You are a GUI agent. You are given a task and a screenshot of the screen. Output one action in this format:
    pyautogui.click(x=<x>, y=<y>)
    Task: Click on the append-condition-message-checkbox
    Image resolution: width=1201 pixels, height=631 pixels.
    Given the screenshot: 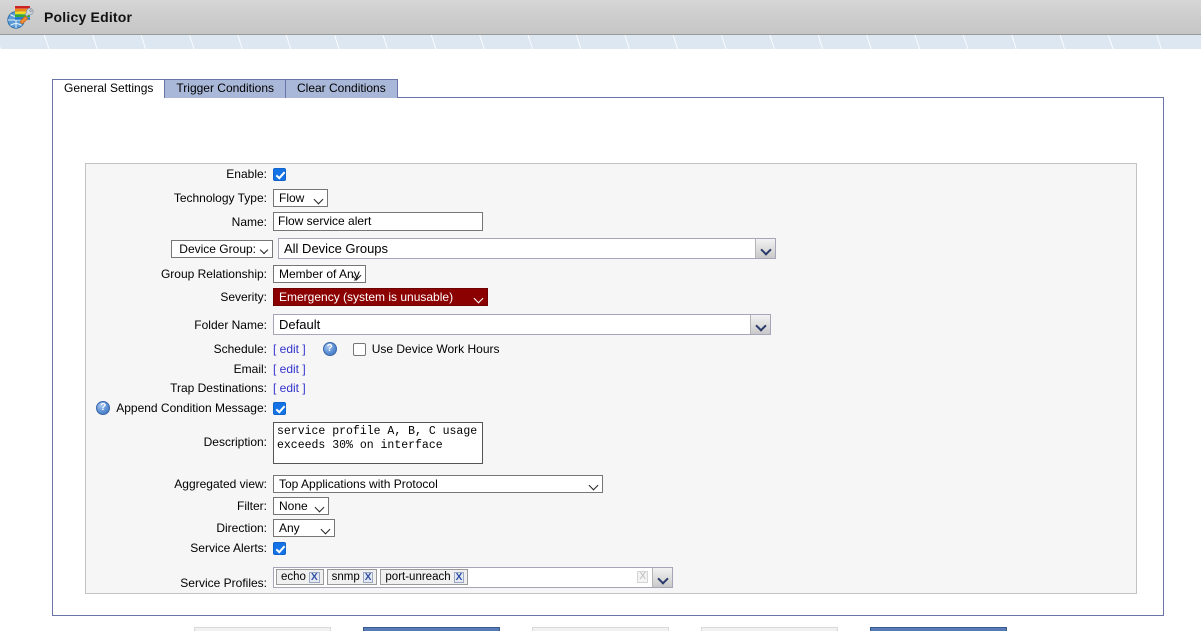 What is the action you would take?
    pyautogui.click(x=279, y=408)
    